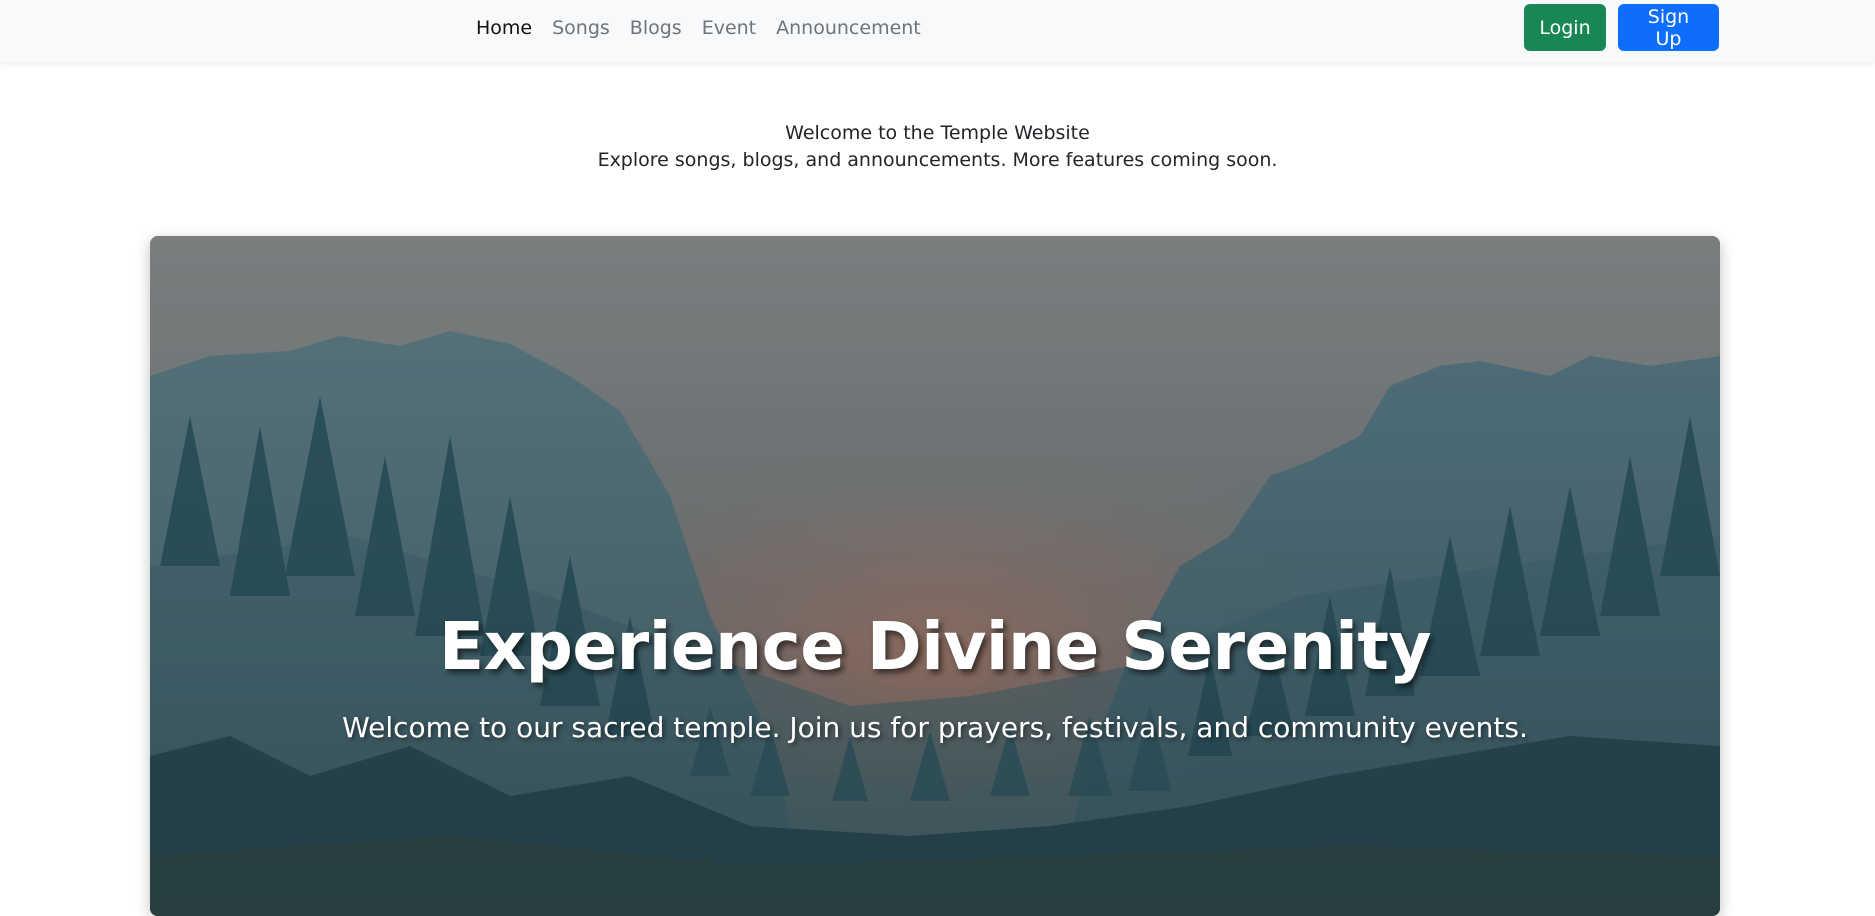 The width and height of the screenshot is (1875, 916). Describe the element at coordinates (698, 28) in the screenshot. I see `nav-links: Home Songs Blogs Event Announcement` at that location.